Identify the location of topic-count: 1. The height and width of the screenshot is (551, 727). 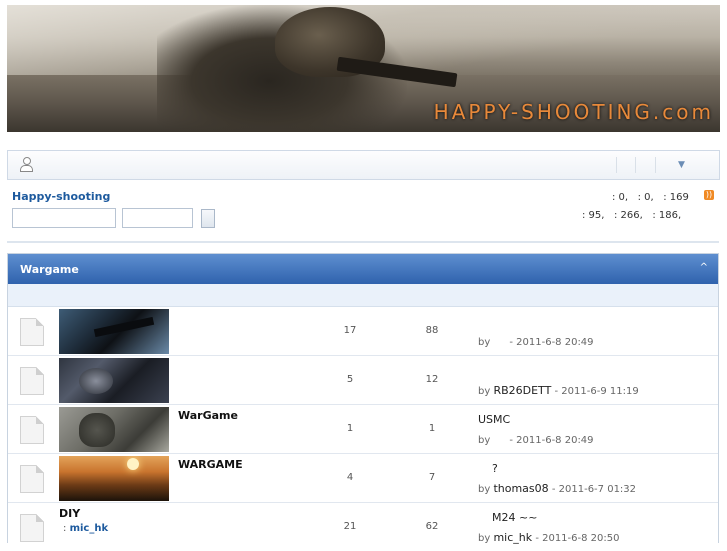
(350, 428).